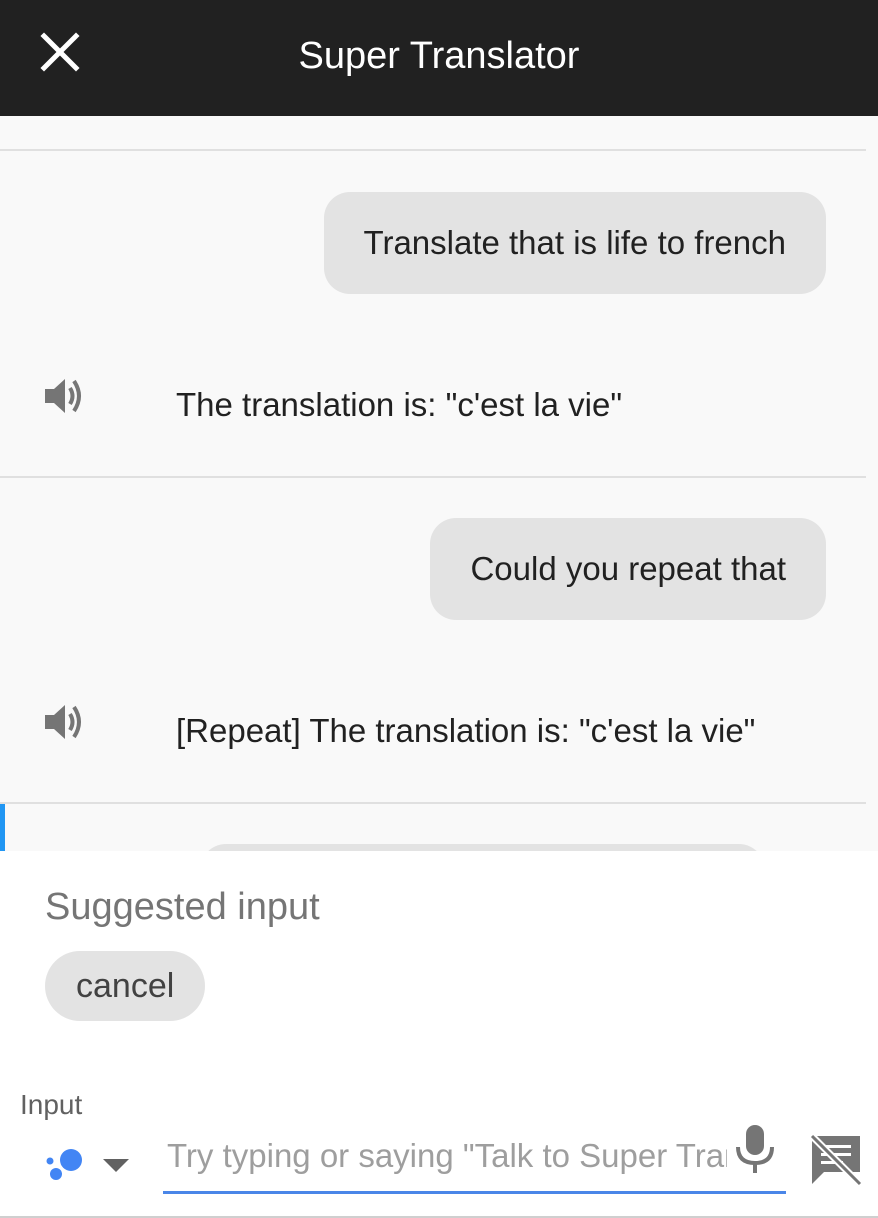 The height and width of the screenshot is (1218, 878). I want to click on suggested-input-title: Suggested input, so click(182, 907).